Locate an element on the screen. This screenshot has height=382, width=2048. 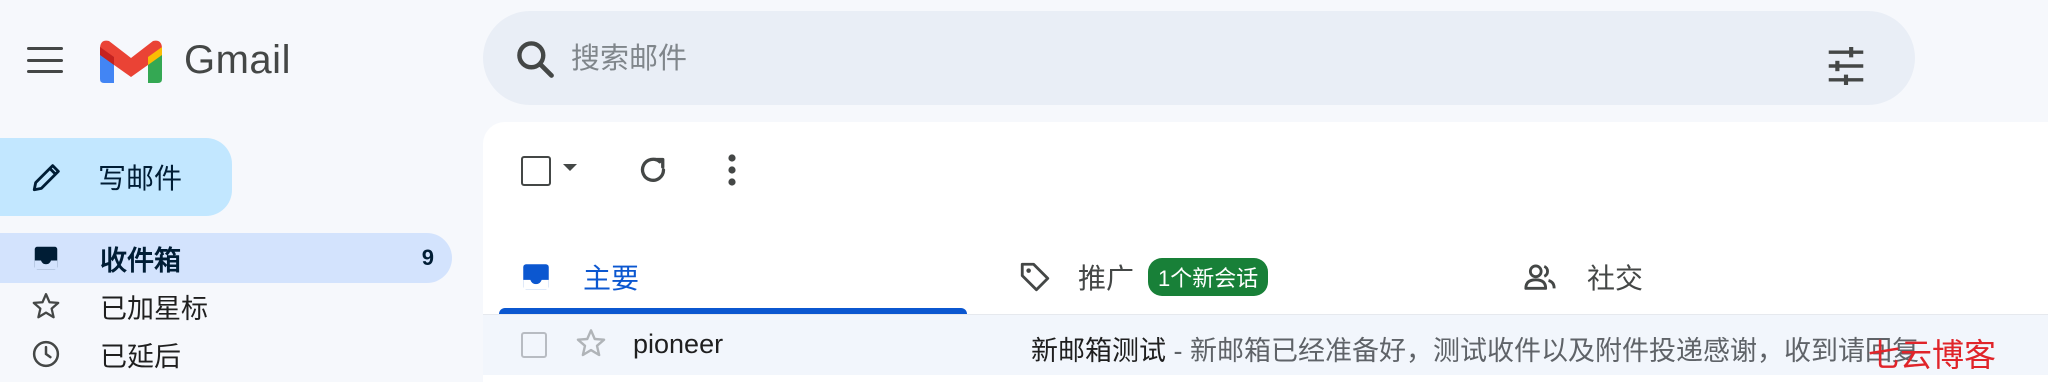
search-icon is located at coordinates (535, 59).